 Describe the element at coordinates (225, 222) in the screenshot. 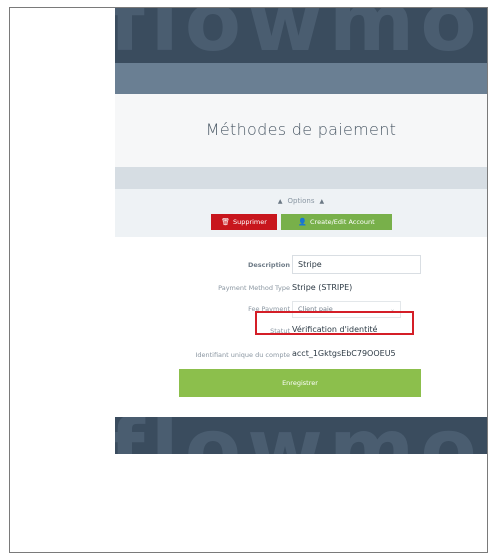

I see `trash-icon: 🗑` at that location.